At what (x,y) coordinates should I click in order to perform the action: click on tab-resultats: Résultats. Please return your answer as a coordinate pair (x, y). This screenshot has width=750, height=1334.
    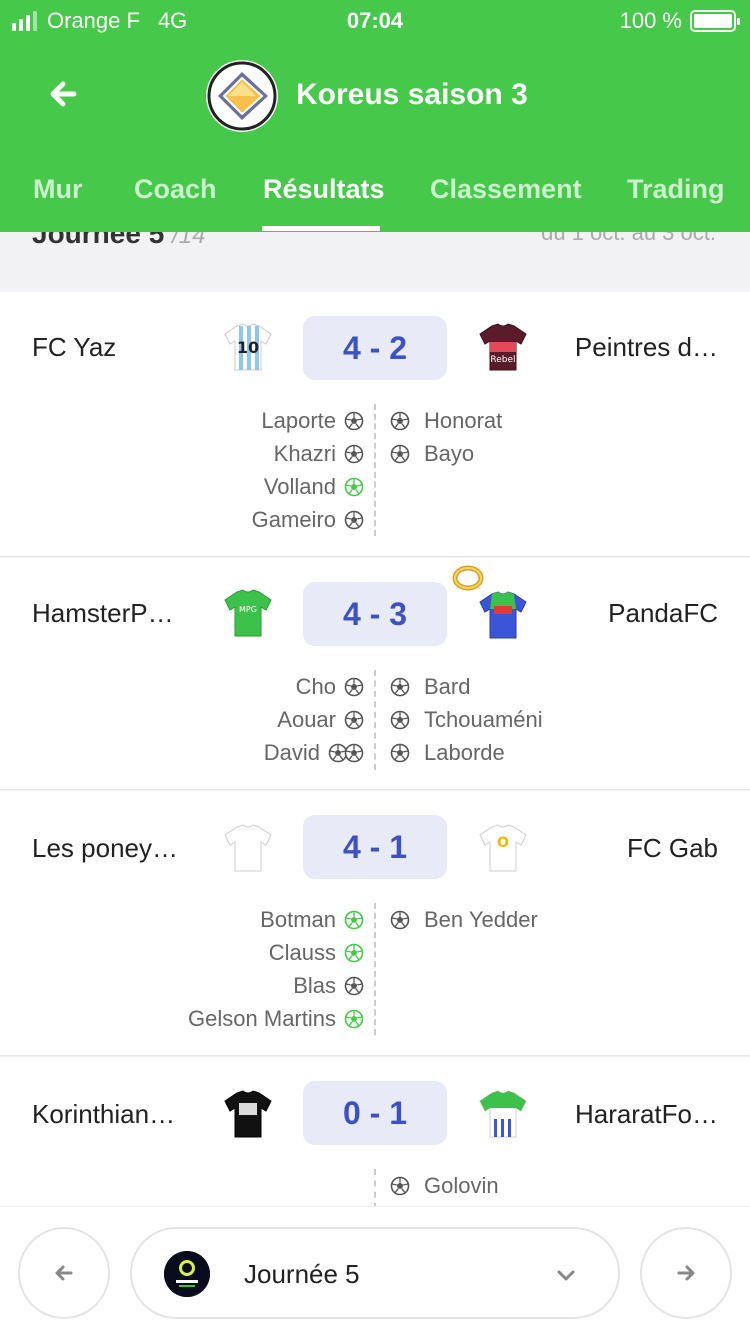
    Looking at the image, I should click on (324, 189).